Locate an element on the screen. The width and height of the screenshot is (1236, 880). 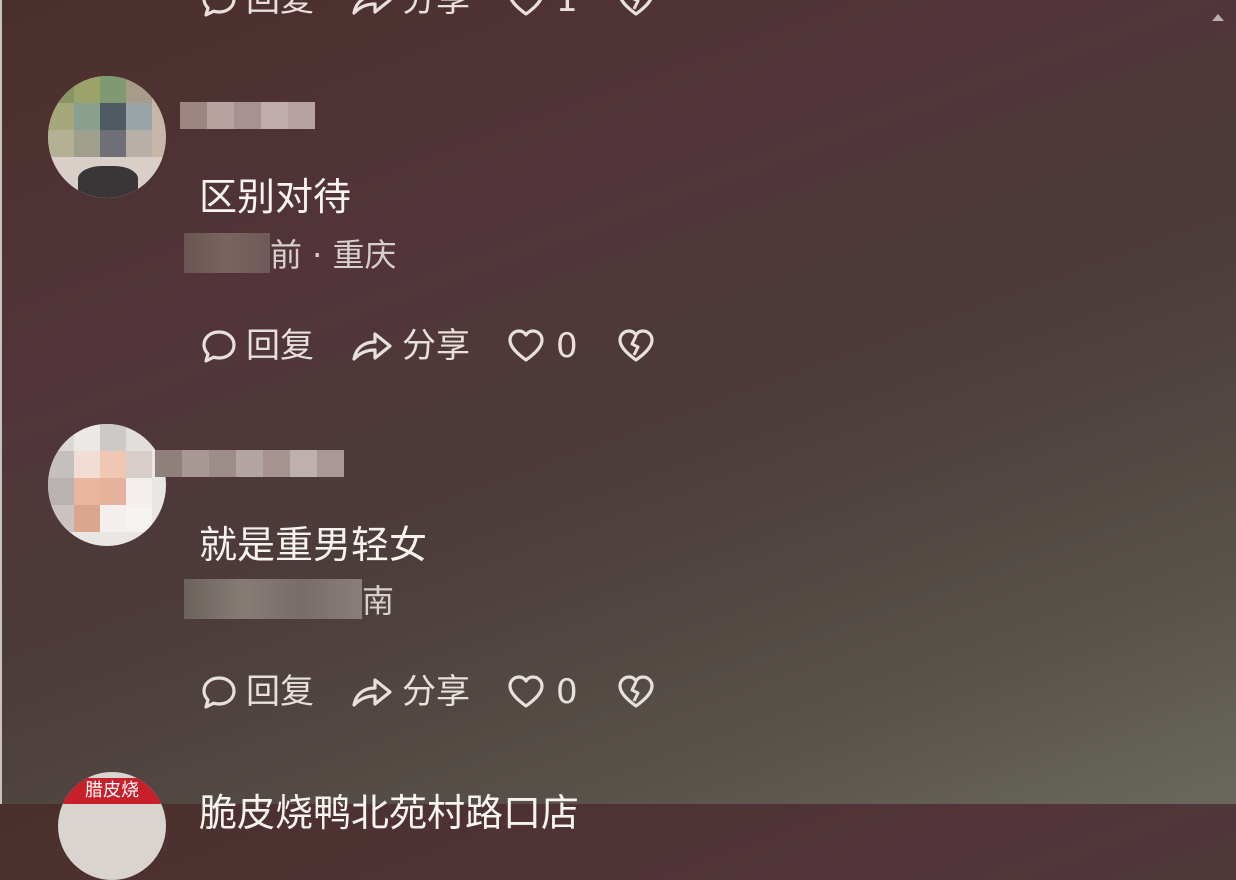
like-count: 1 is located at coordinates (567, 10).